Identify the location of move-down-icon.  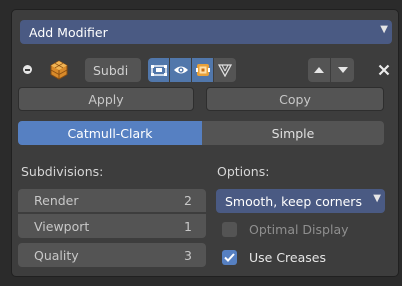
(342, 70).